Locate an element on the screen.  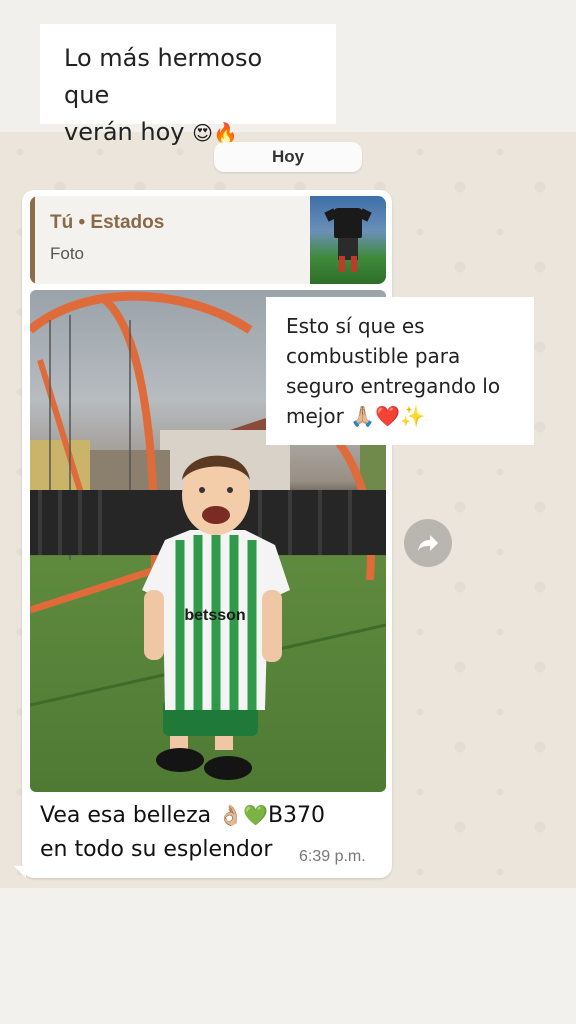
top-caption: Lo más hermoso que verán hoy 😍🔥 is located at coordinates (188, 85).